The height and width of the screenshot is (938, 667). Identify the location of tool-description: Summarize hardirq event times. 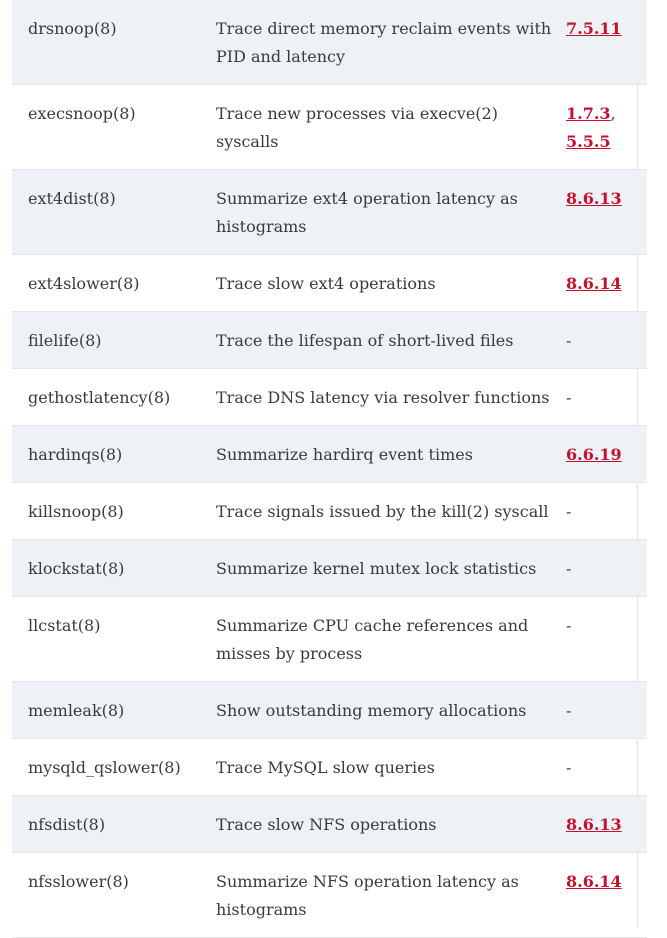
(391, 454).